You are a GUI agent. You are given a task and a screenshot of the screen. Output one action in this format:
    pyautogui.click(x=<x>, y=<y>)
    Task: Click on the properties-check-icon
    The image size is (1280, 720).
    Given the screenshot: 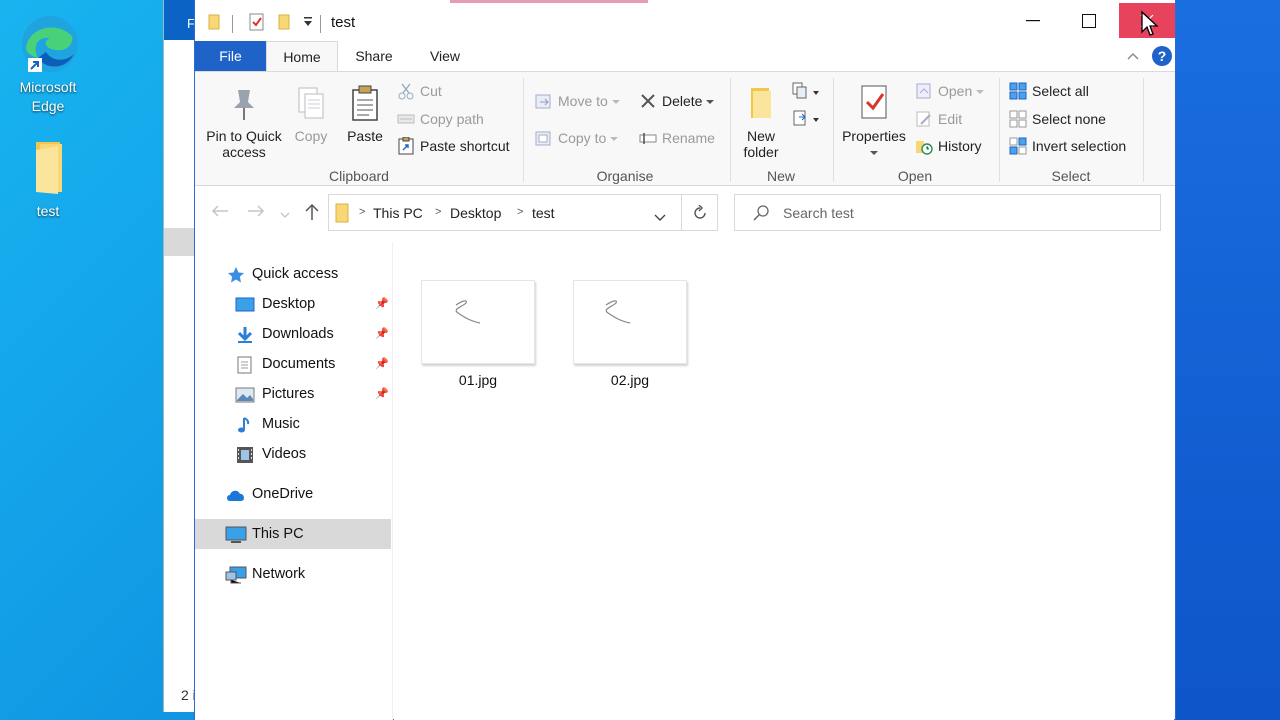 What is the action you would take?
    pyautogui.click(x=257, y=24)
    